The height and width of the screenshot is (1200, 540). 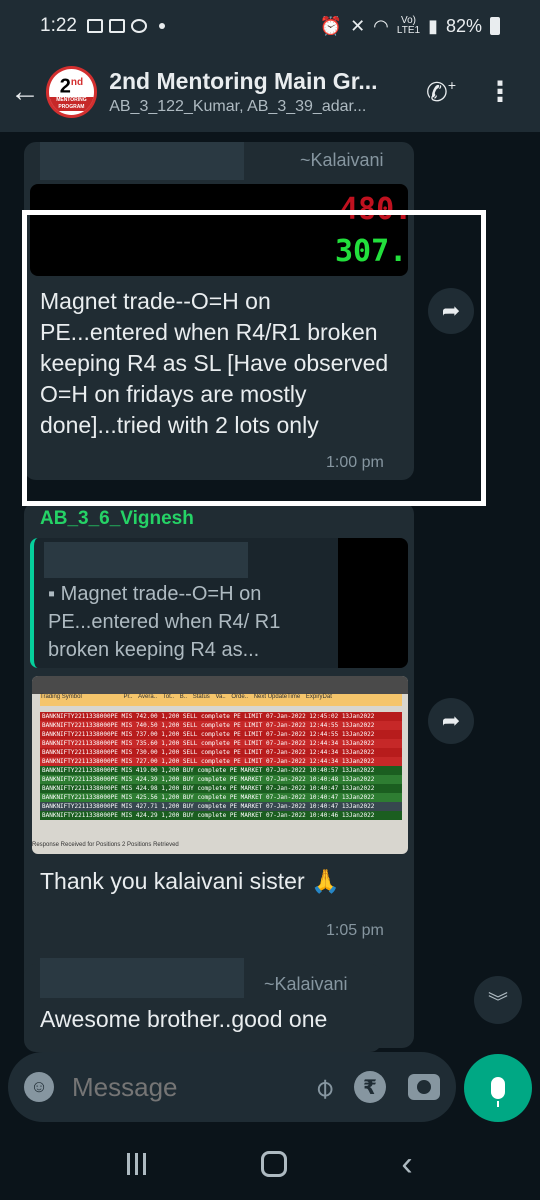 What do you see at coordinates (117, 519) in the screenshot?
I see `sender-name: AB_3_6_Vignesh` at bounding box center [117, 519].